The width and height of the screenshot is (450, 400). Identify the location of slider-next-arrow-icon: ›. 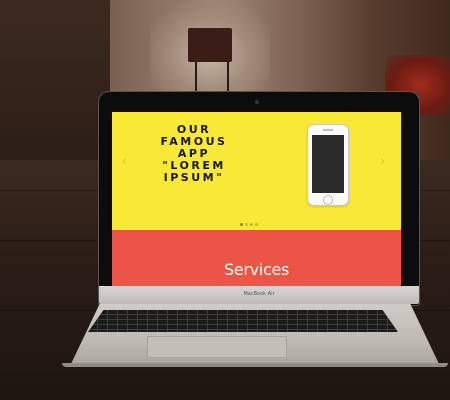
(382, 161).